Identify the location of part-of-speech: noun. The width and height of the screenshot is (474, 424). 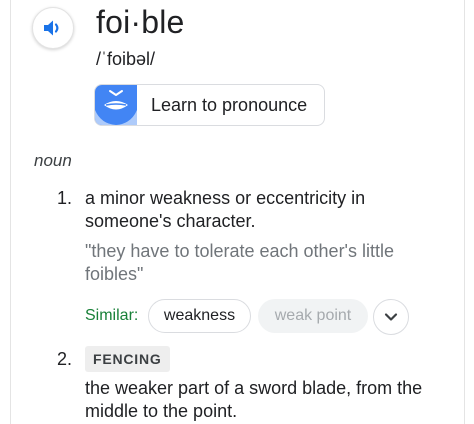
(53, 160).